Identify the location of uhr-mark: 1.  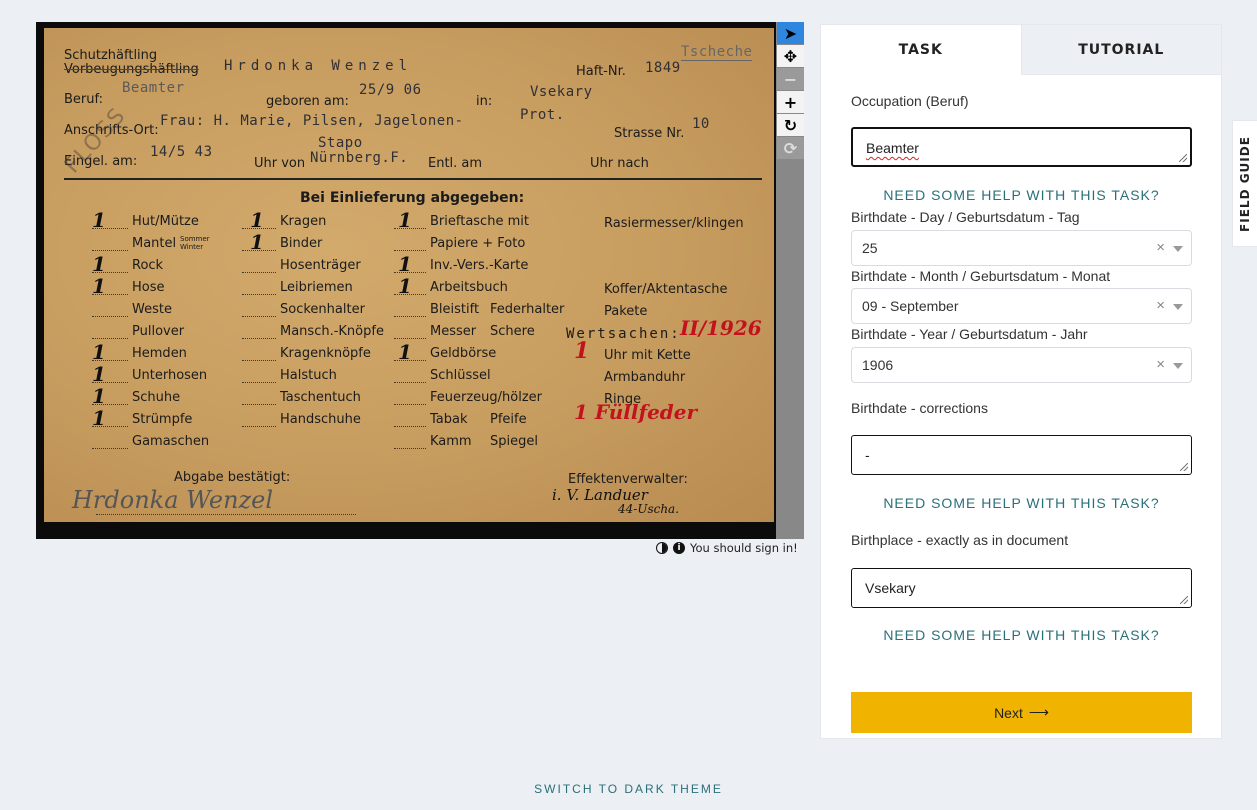
(582, 351).